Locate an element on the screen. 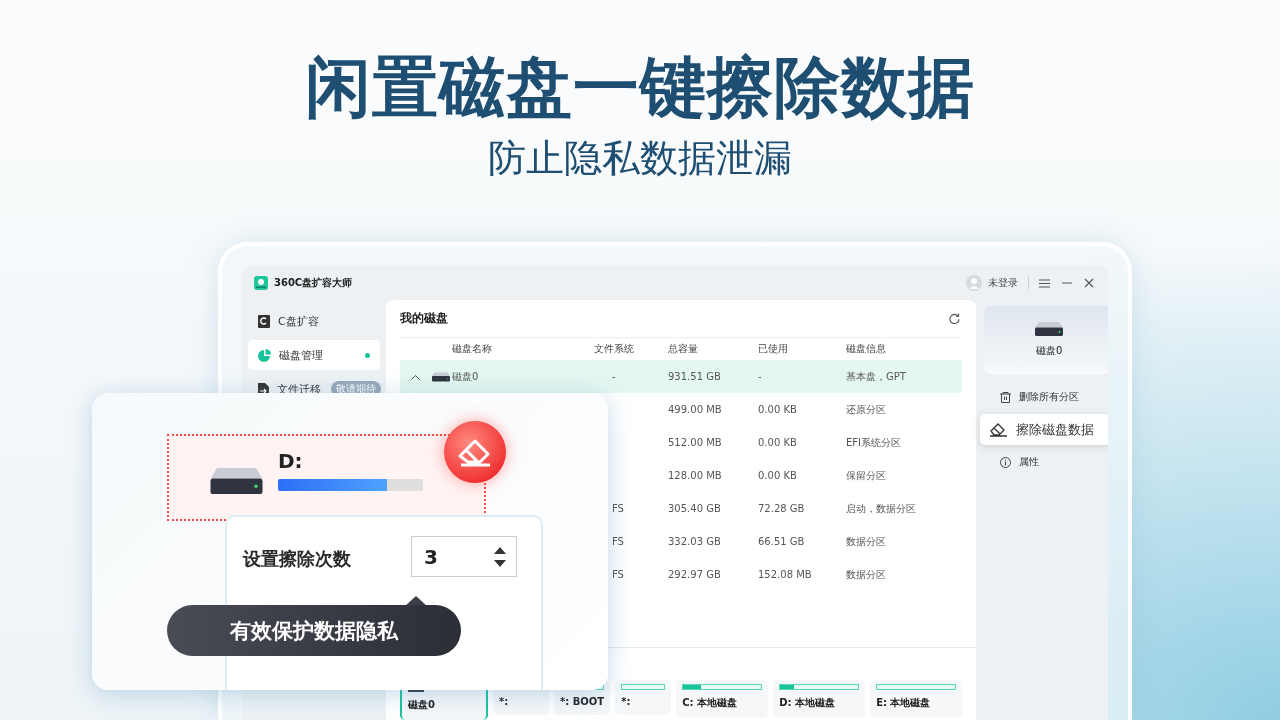 This screenshot has height=720, width=1280. column-header: 总容量 is located at coordinates (683, 349).